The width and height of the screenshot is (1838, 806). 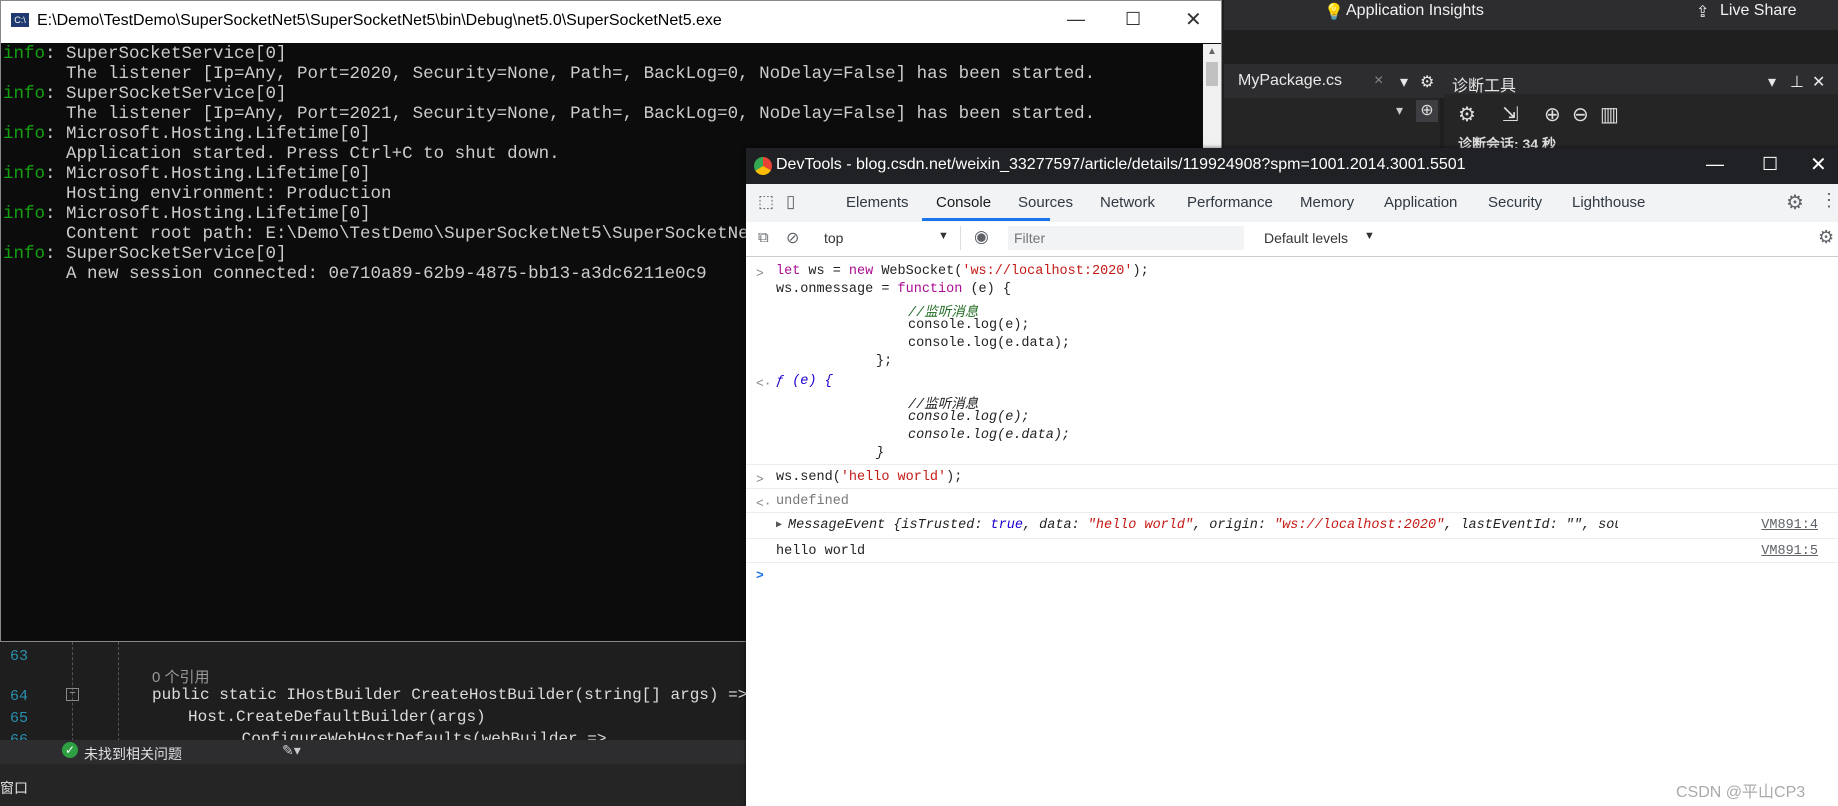 What do you see at coordinates (1829, 200) in the screenshot?
I see `more-options-icon: ⋮` at bounding box center [1829, 200].